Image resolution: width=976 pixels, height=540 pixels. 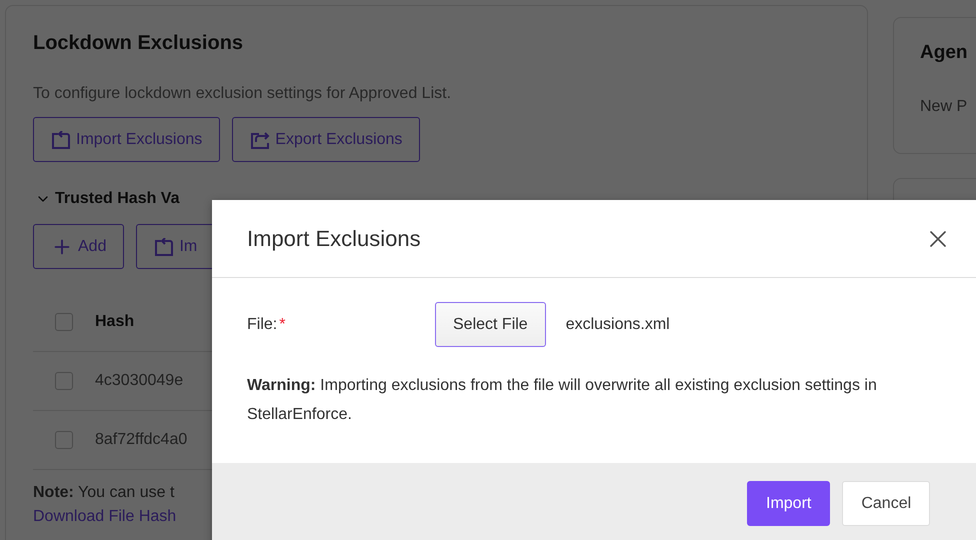 What do you see at coordinates (262, 325) in the screenshot?
I see `field-label: File:` at bounding box center [262, 325].